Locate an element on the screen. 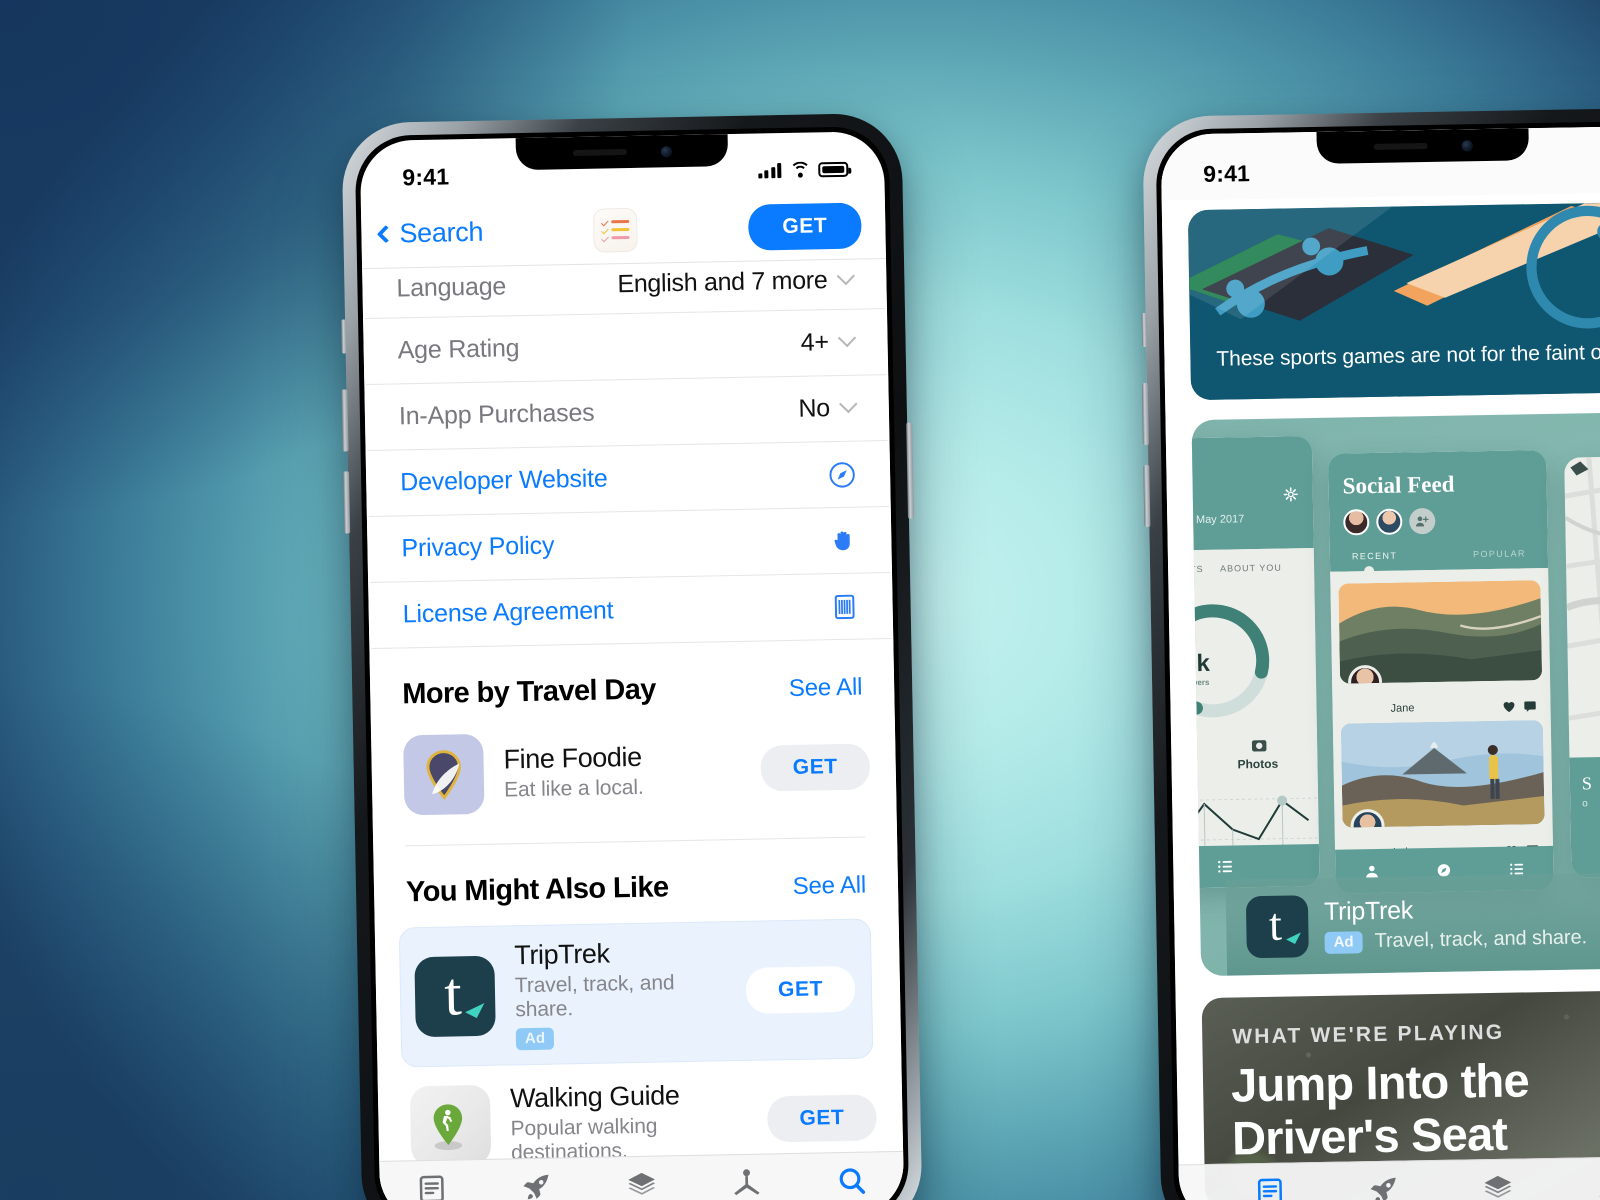 This screenshot has height=1200, width=1600. earpiece-speaker is located at coordinates (1400, 146).